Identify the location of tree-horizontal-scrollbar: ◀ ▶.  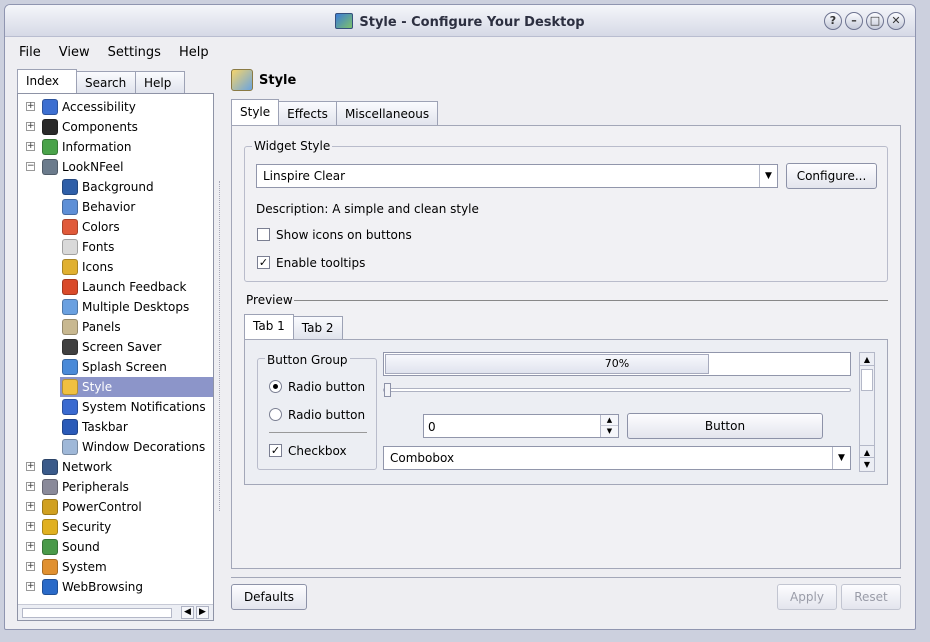
(115, 612).